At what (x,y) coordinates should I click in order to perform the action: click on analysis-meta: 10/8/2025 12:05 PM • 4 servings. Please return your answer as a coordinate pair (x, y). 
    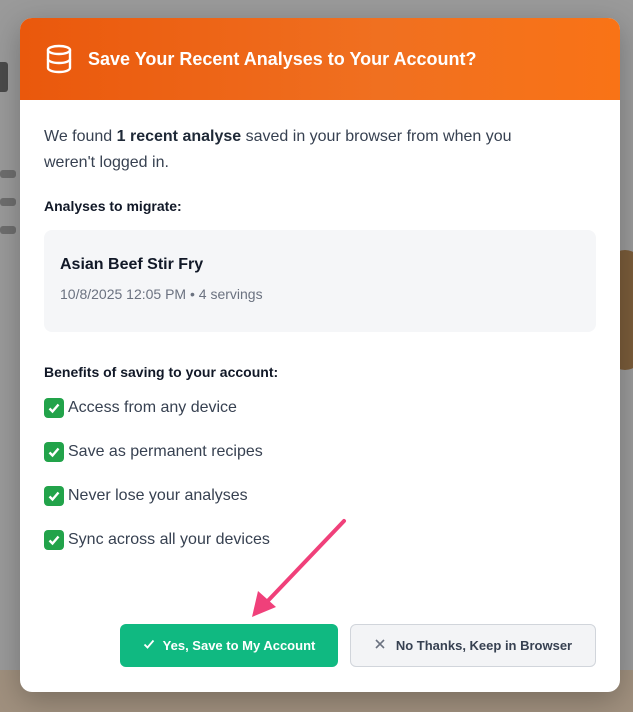
    Looking at the image, I should click on (161, 294).